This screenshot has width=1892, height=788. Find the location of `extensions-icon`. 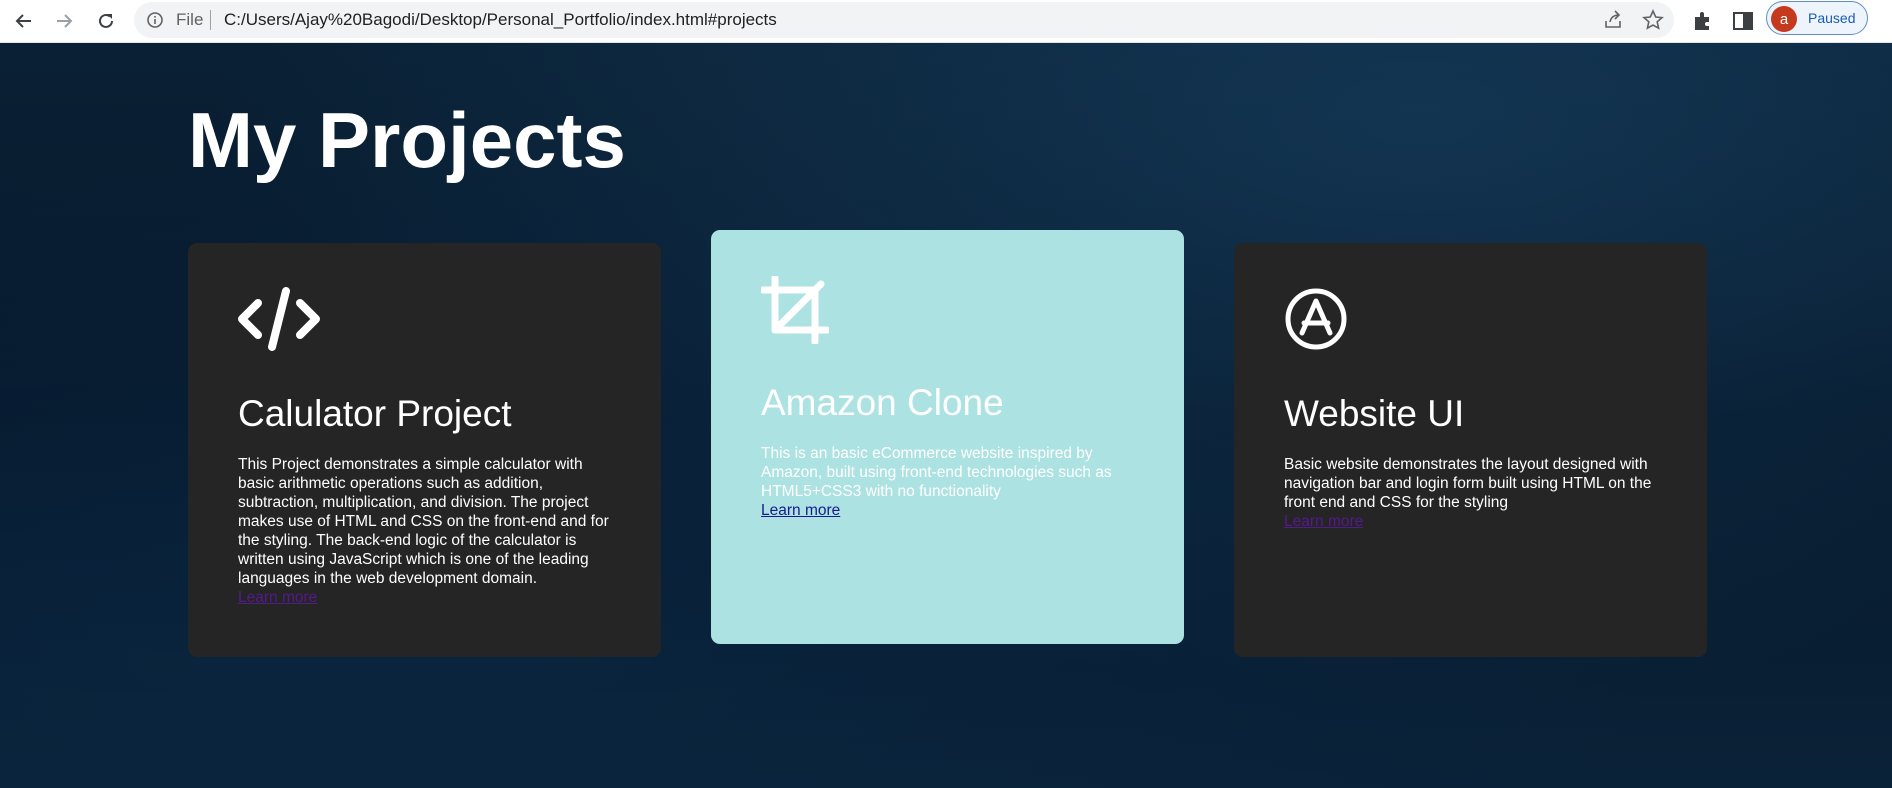

extensions-icon is located at coordinates (1703, 21).